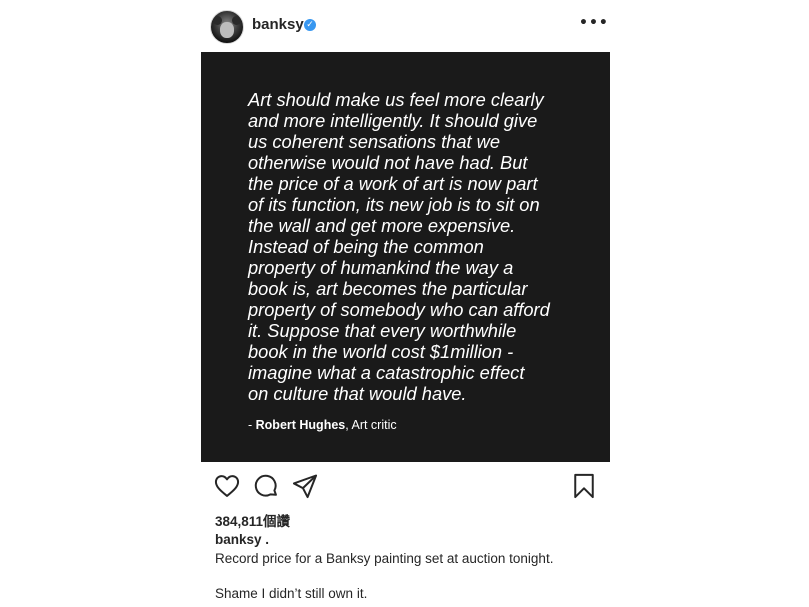  What do you see at coordinates (291, 593) in the screenshot?
I see `caption-line-2: Shame I didn’t still own it.` at bounding box center [291, 593].